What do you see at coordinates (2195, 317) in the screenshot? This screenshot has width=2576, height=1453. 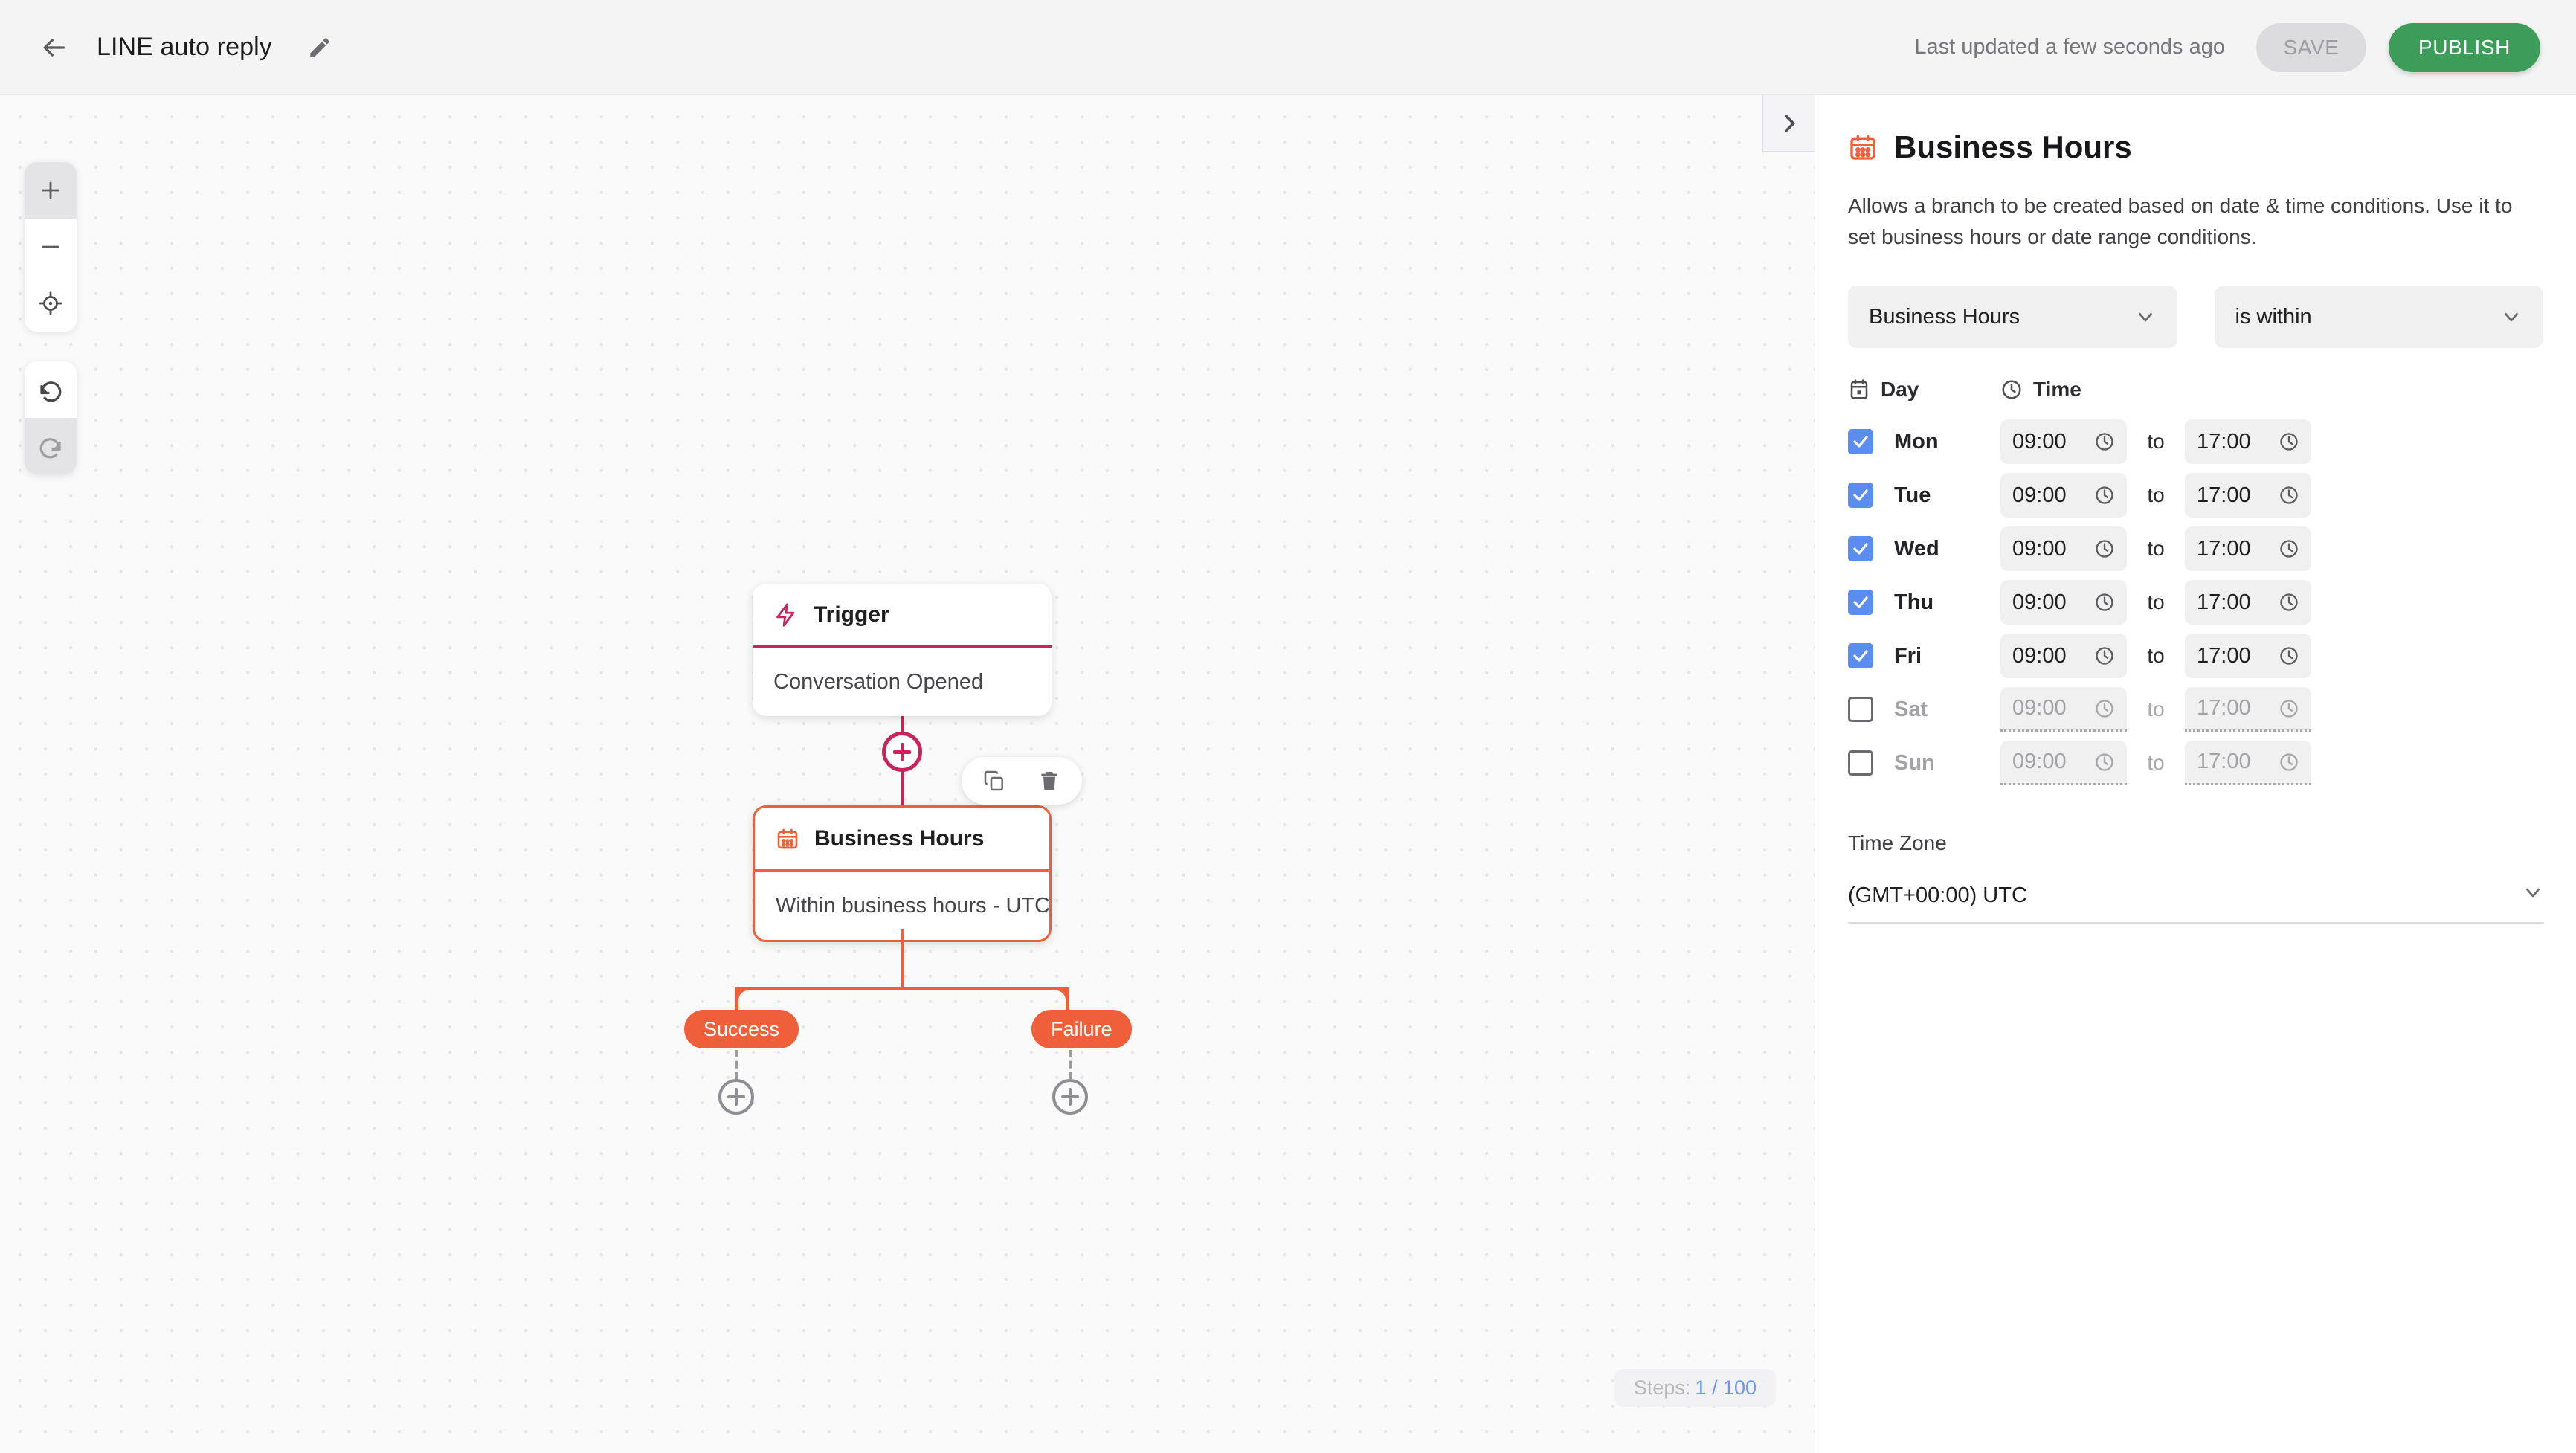 I see `condition-row: Business Hours is within` at bounding box center [2195, 317].